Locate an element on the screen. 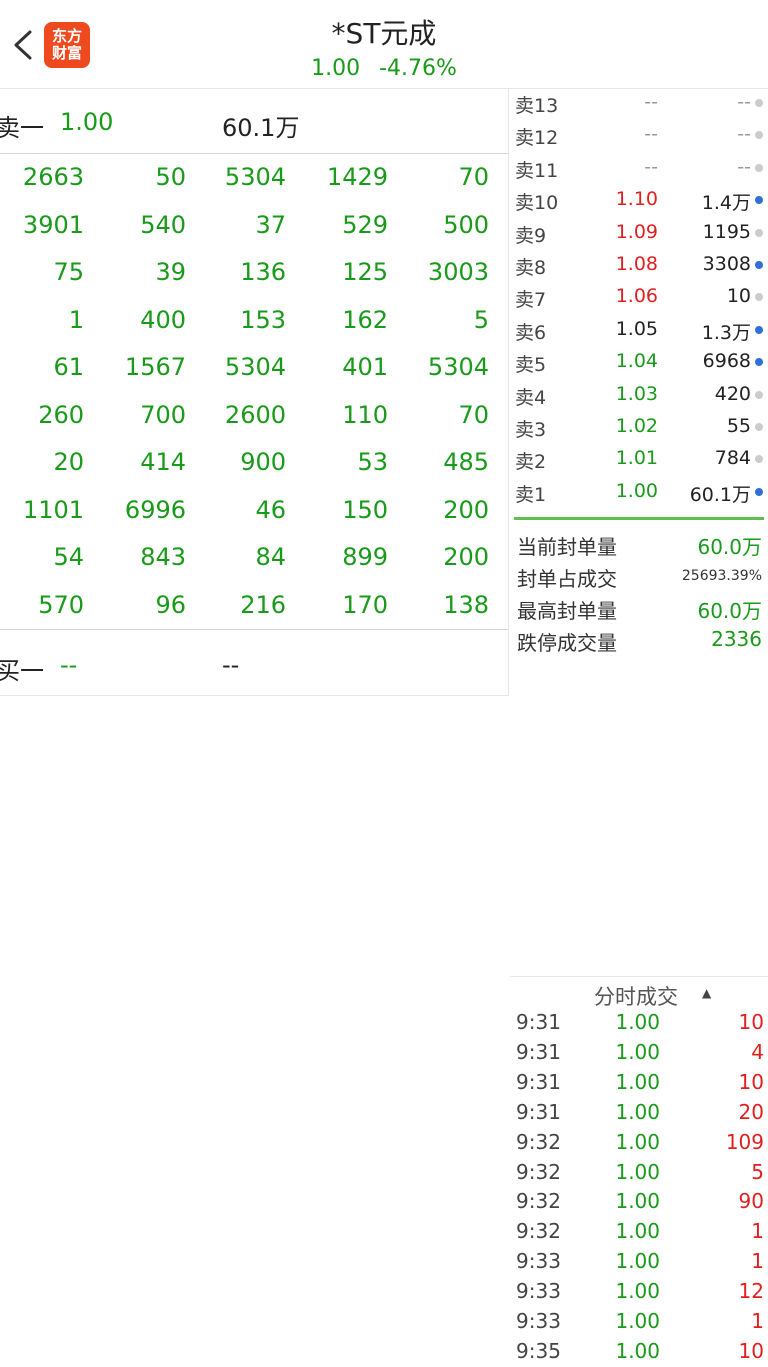  order-book-row: 卖13 -- -- is located at coordinates (638, 104).